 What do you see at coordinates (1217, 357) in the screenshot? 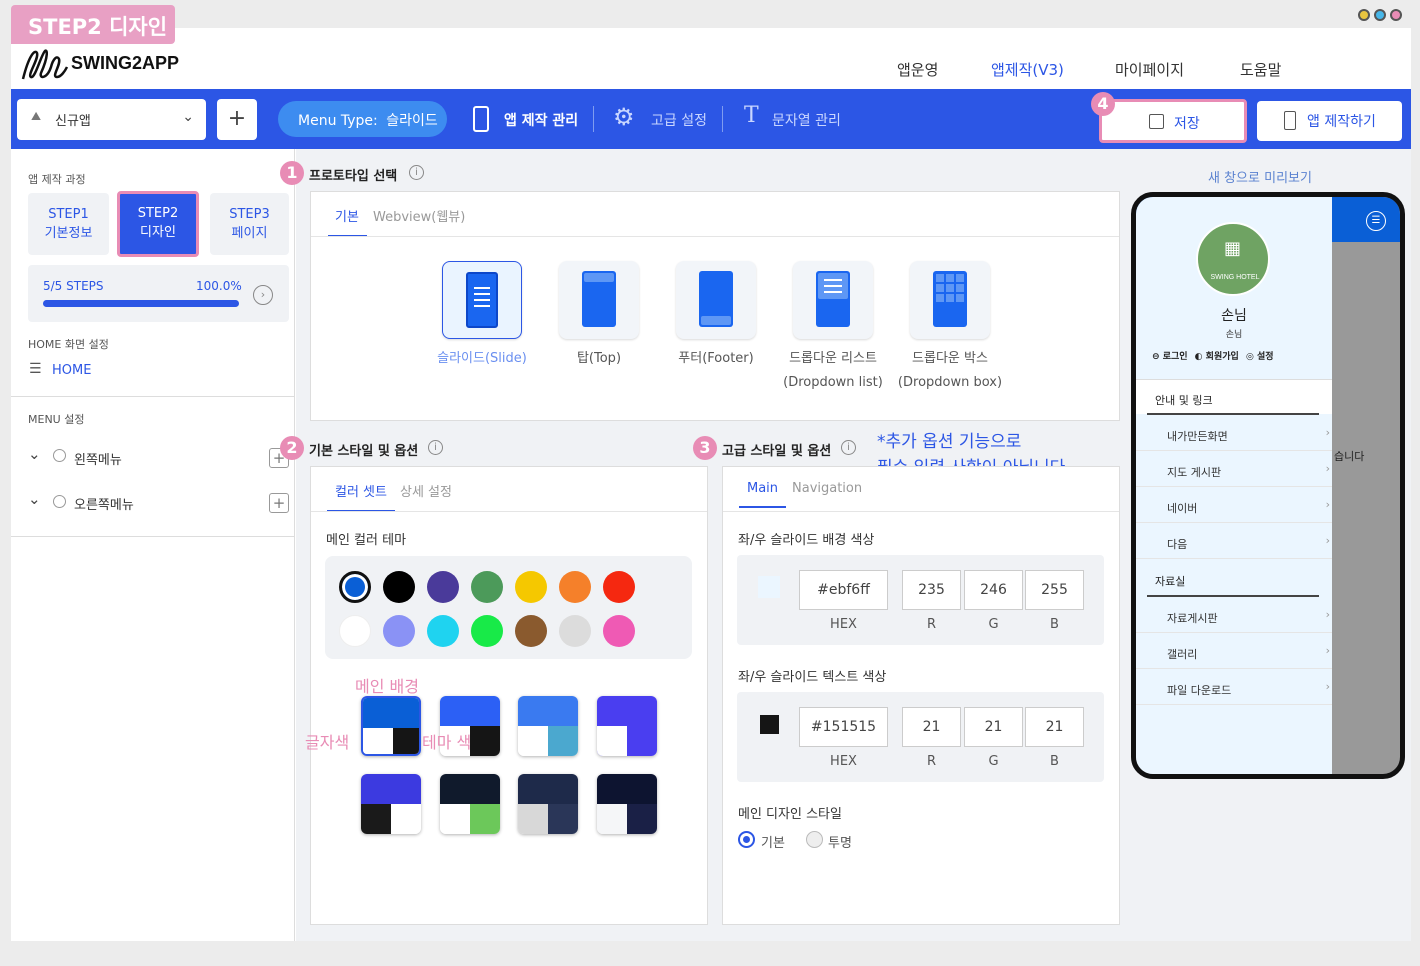
I see `signup-link: ◐ 회원가입` at bounding box center [1217, 357].